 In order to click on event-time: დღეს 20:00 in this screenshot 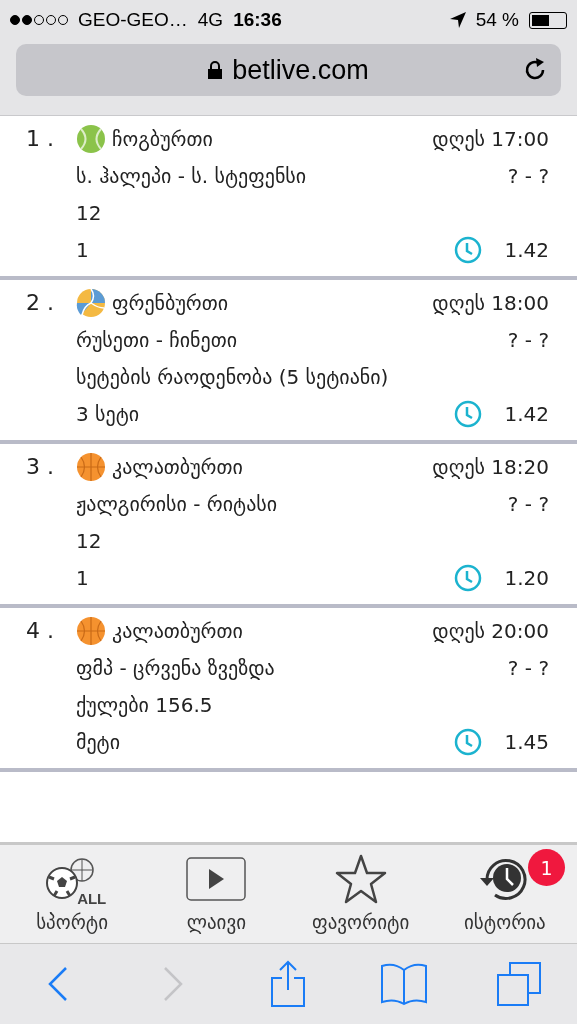, I will do `click(490, 630)`.